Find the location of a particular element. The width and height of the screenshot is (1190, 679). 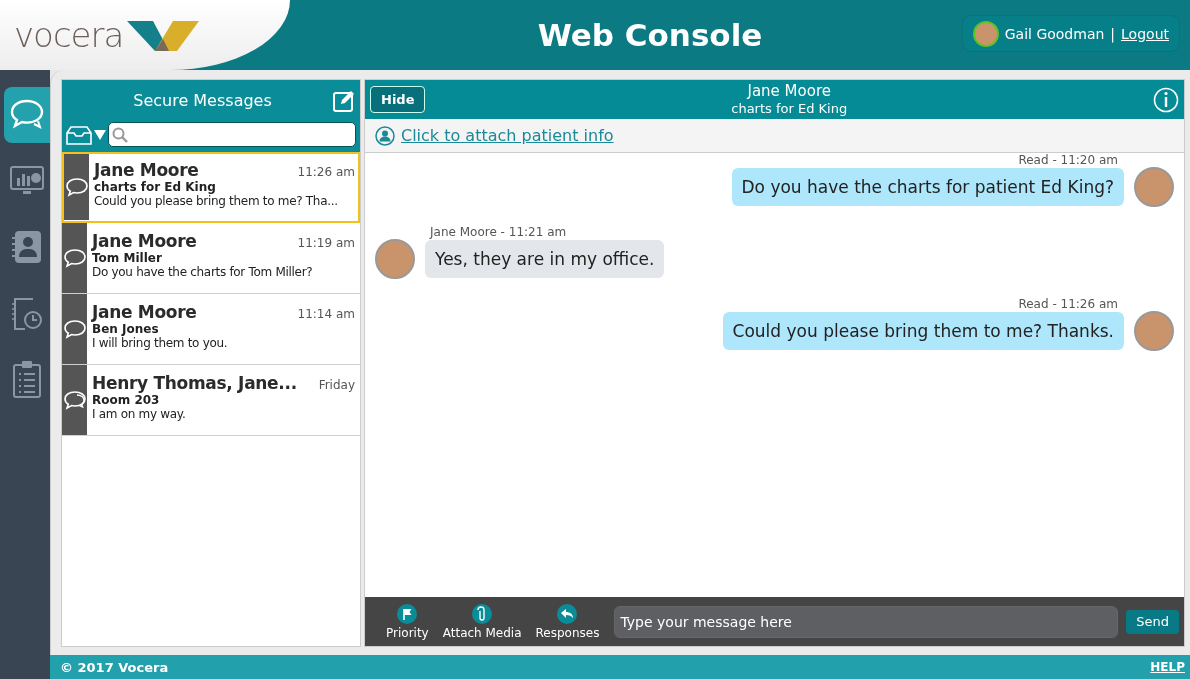

message-meta: Read - 11:20 am is located at coordinates (1068, 160).